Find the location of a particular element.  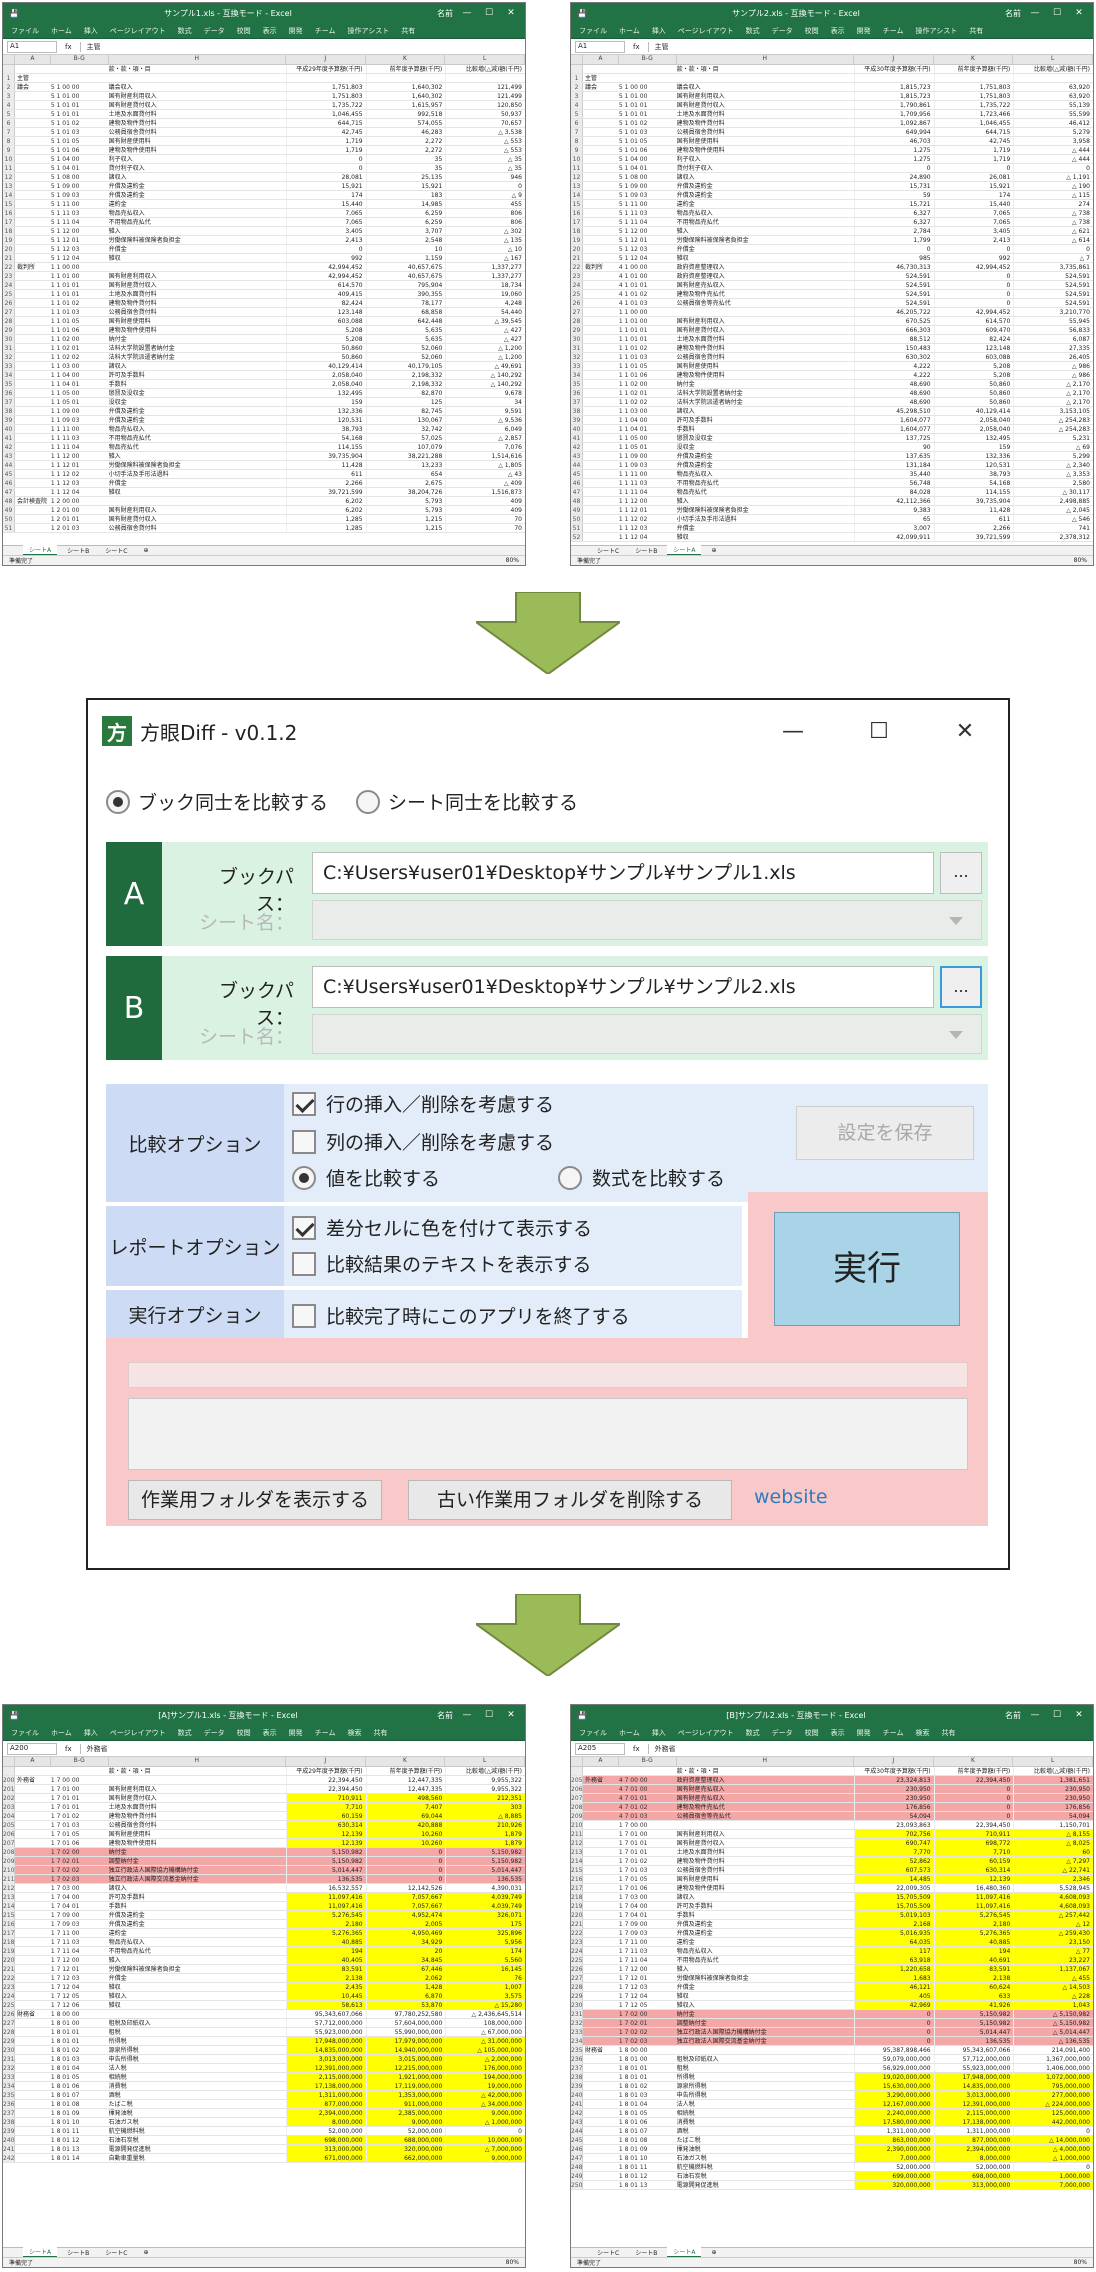

ribbon-tab: 共有 is located at coordinates (380, 1733).